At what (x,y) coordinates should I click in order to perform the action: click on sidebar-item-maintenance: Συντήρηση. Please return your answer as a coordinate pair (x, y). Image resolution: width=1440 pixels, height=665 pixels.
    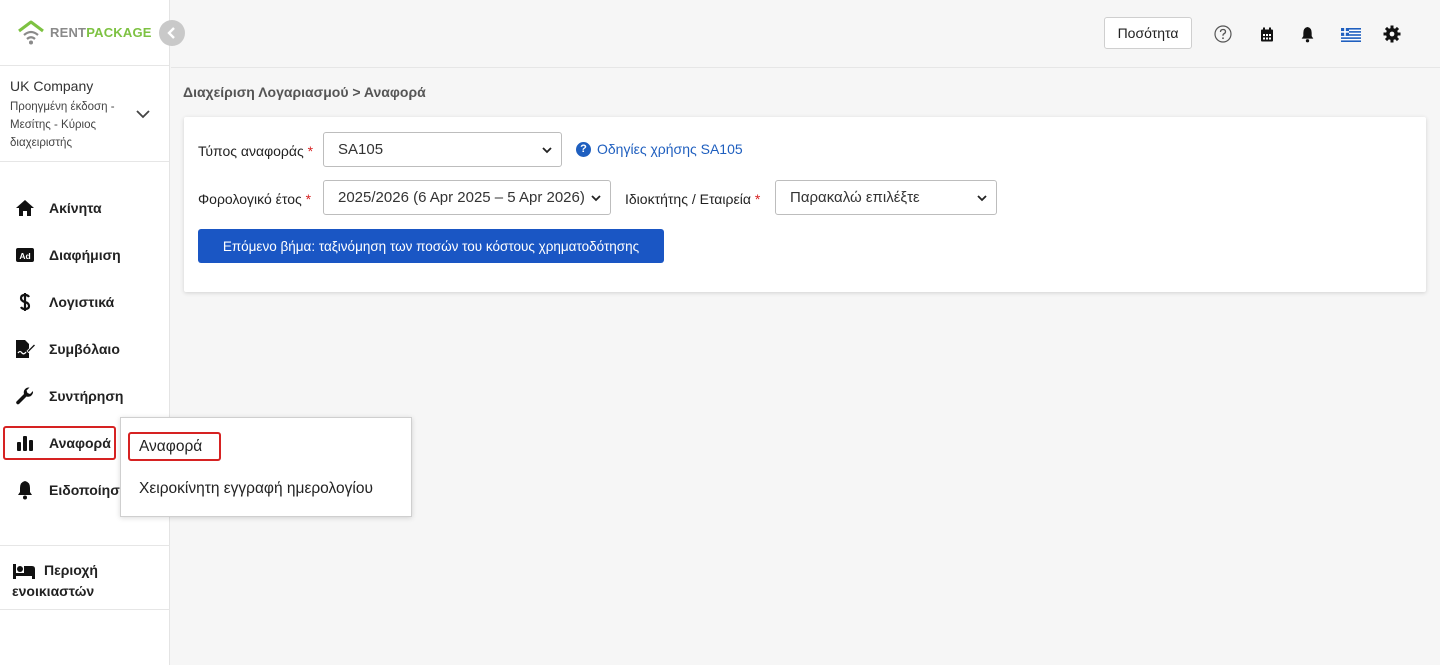
    Looking at the image, I should click on (84, 395).